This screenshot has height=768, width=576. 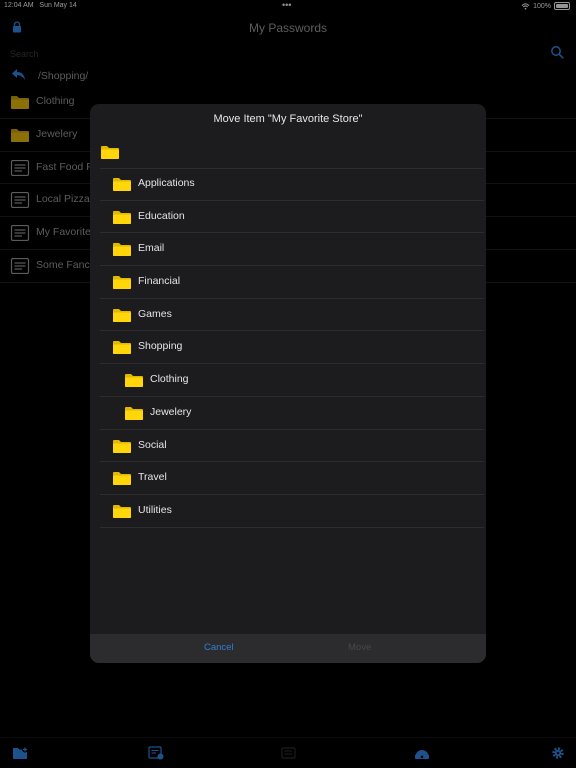 What do you see at coordinates (292, 250) in the screenshot?
I see `folder-row: Email` at bounding box center [292, 250].